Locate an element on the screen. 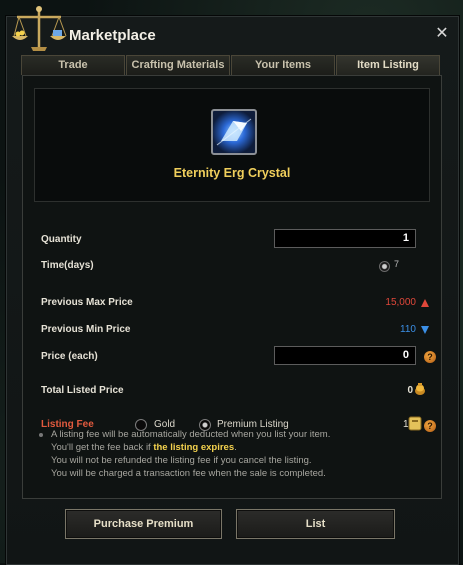 This screenshot has width=463, height=565. time-value: 7 is located at coordinates (397, 264).